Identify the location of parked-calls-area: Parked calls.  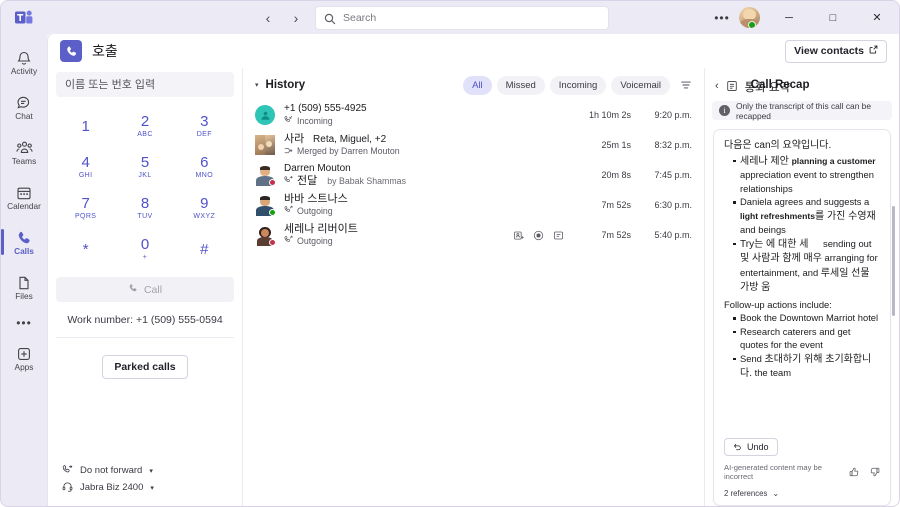
(145, 367).